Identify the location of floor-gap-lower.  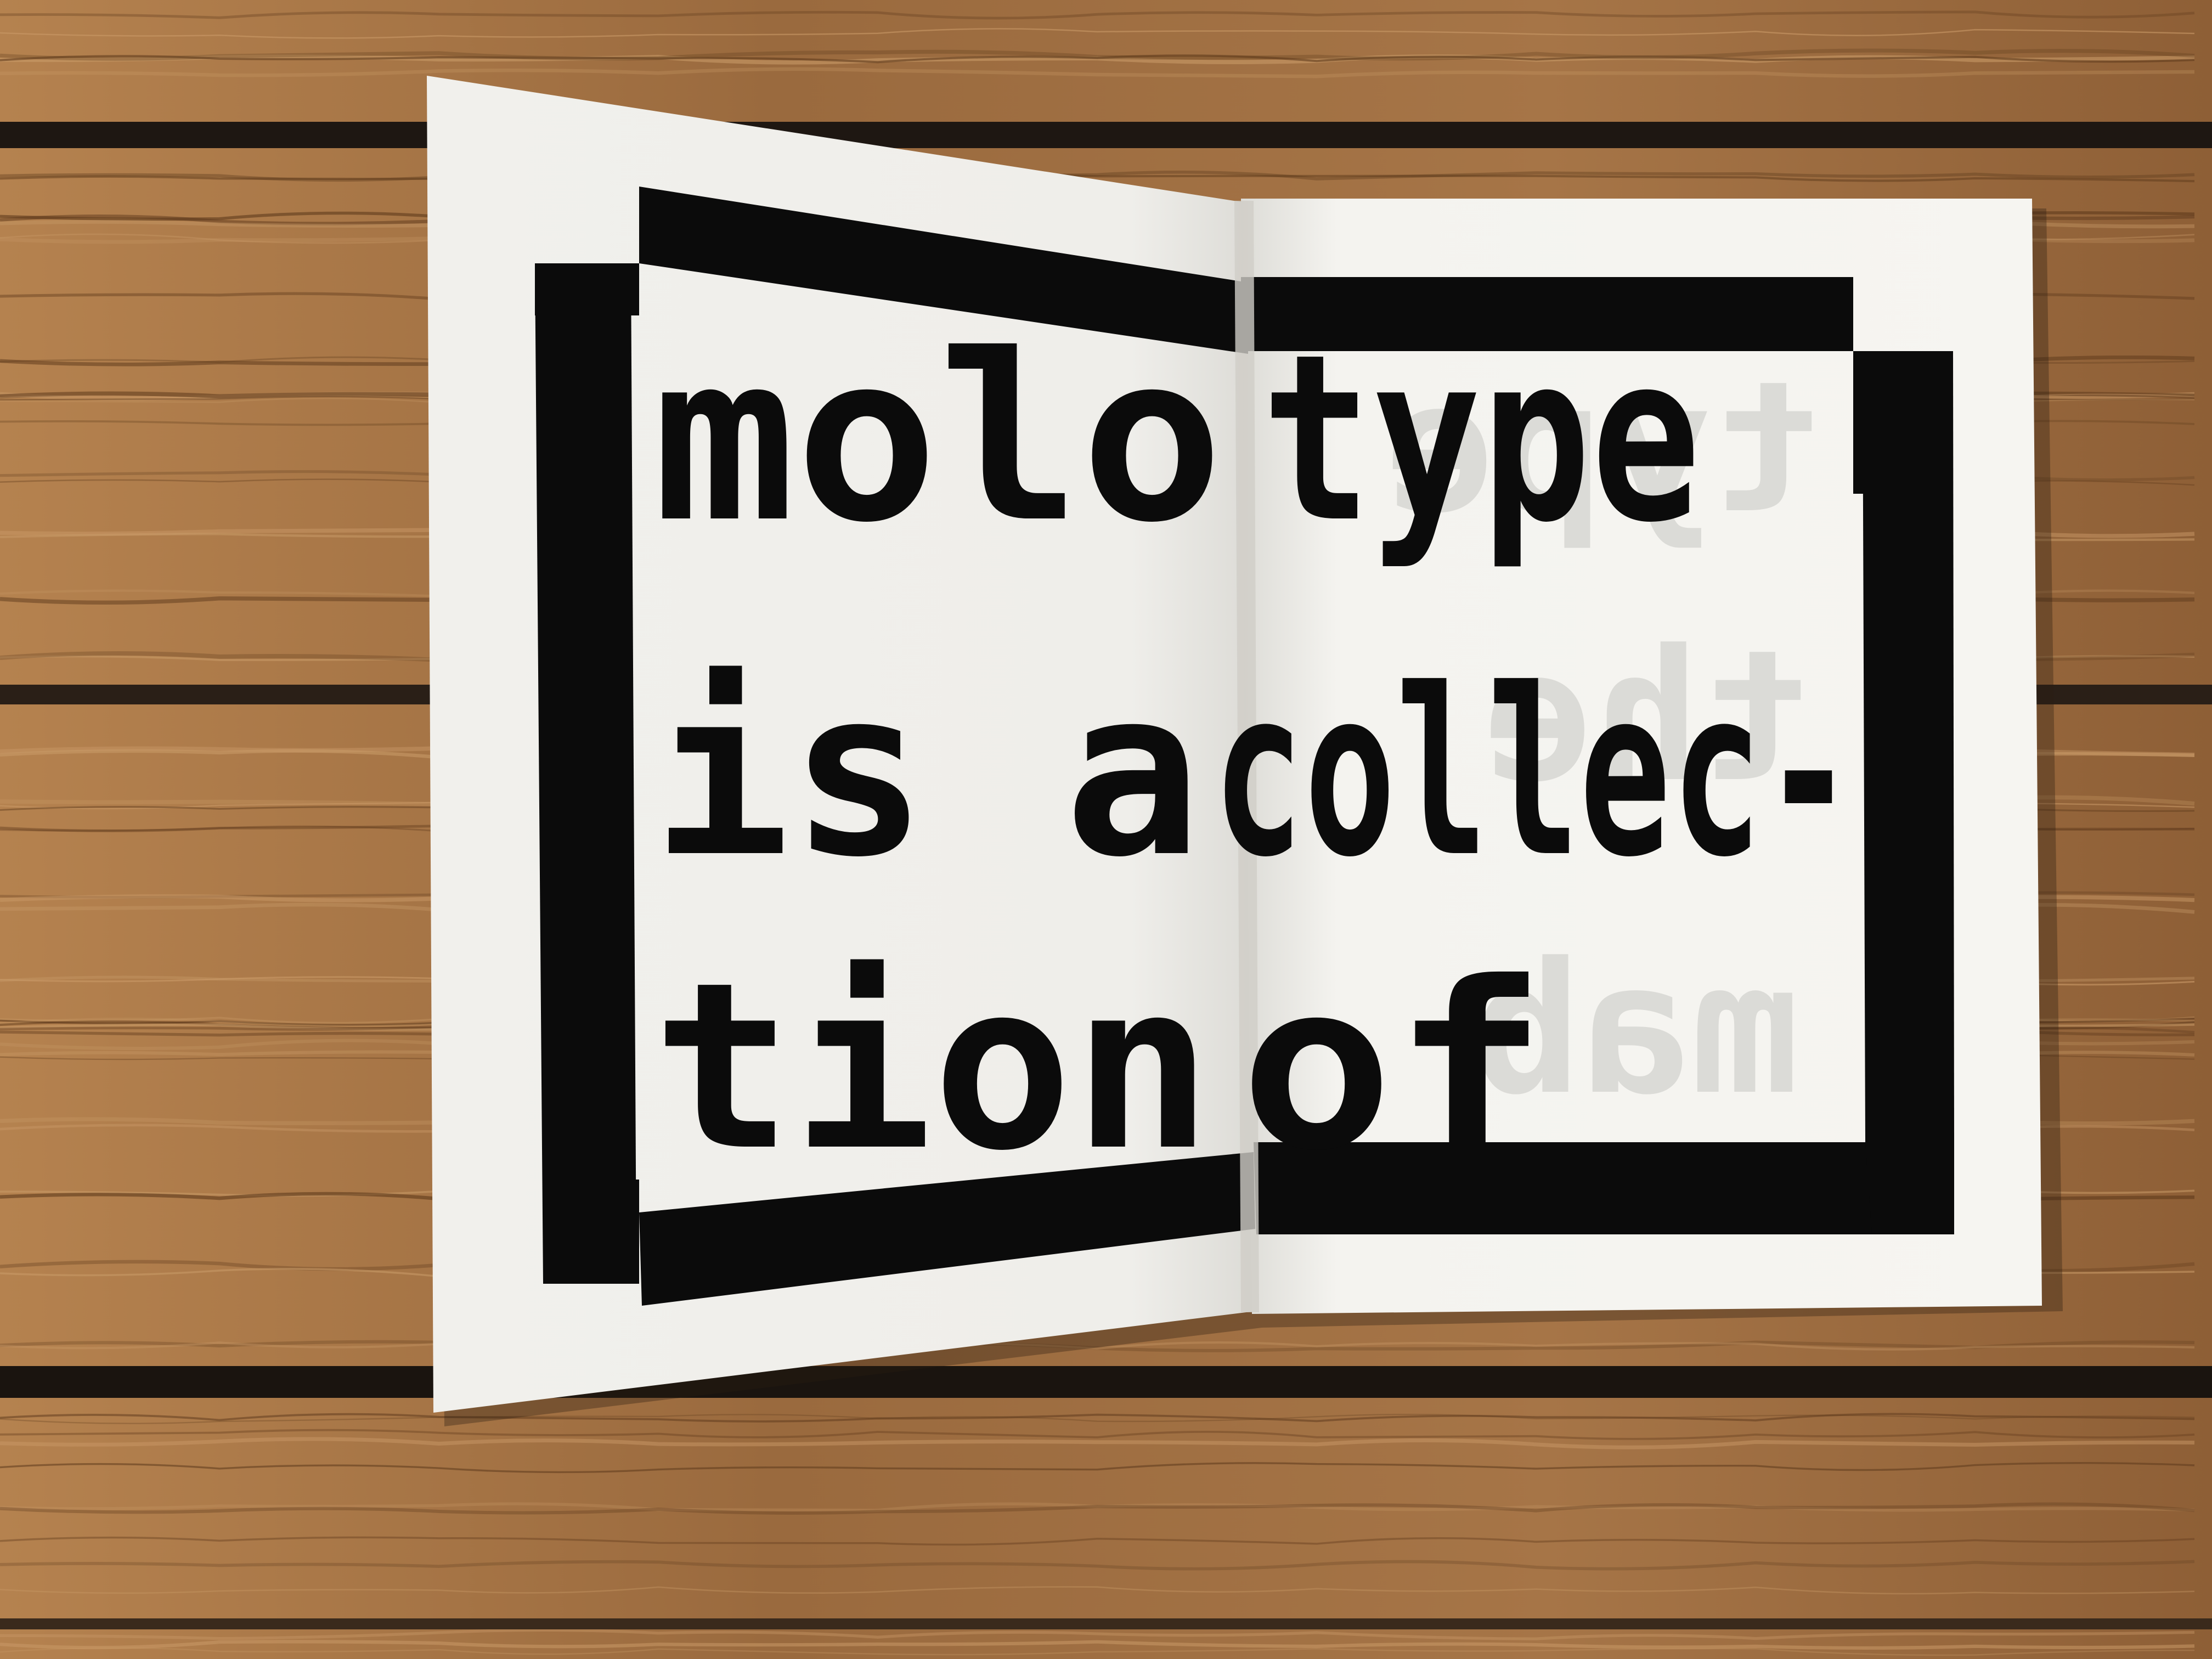
(1106, 1382).